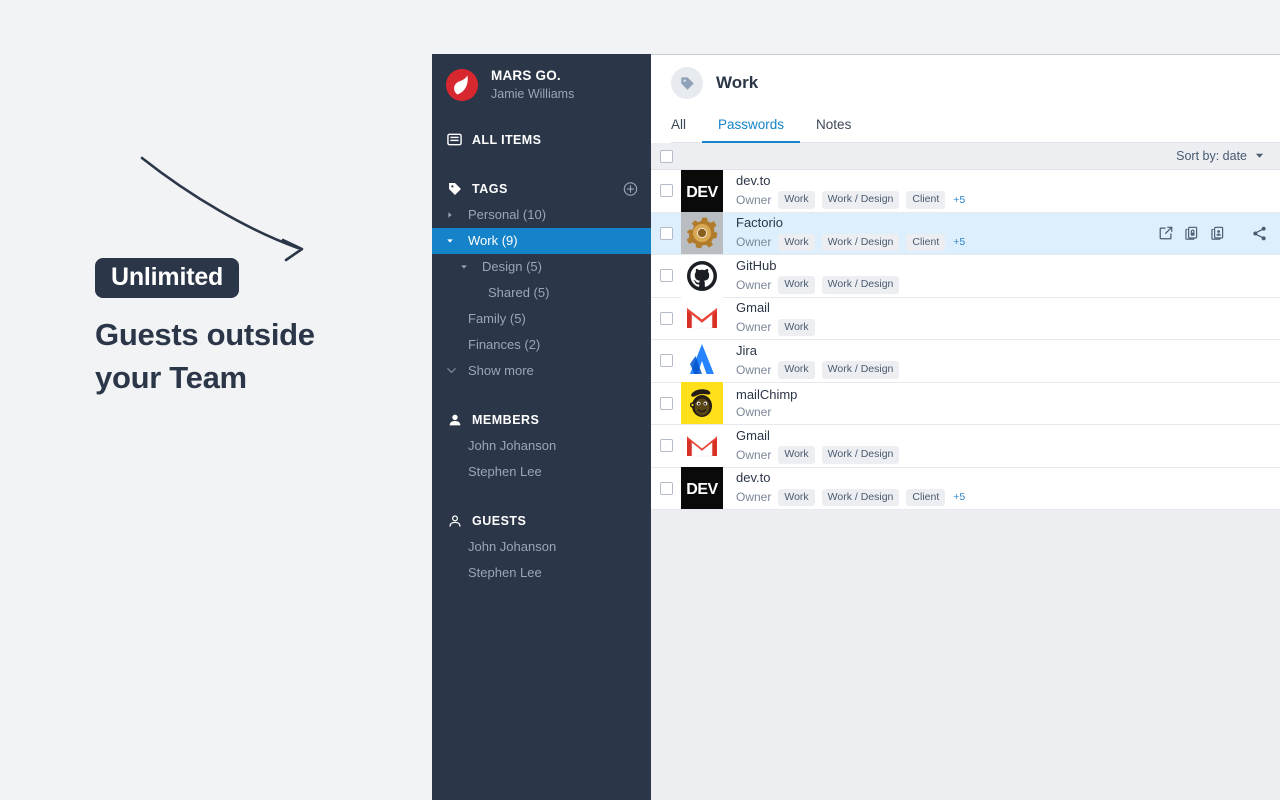  What do you see at coordinates (507, 139) in the screenshot?
I see `sidebar-item-label: ALL ITEMS` at bounding box center [507, 139].